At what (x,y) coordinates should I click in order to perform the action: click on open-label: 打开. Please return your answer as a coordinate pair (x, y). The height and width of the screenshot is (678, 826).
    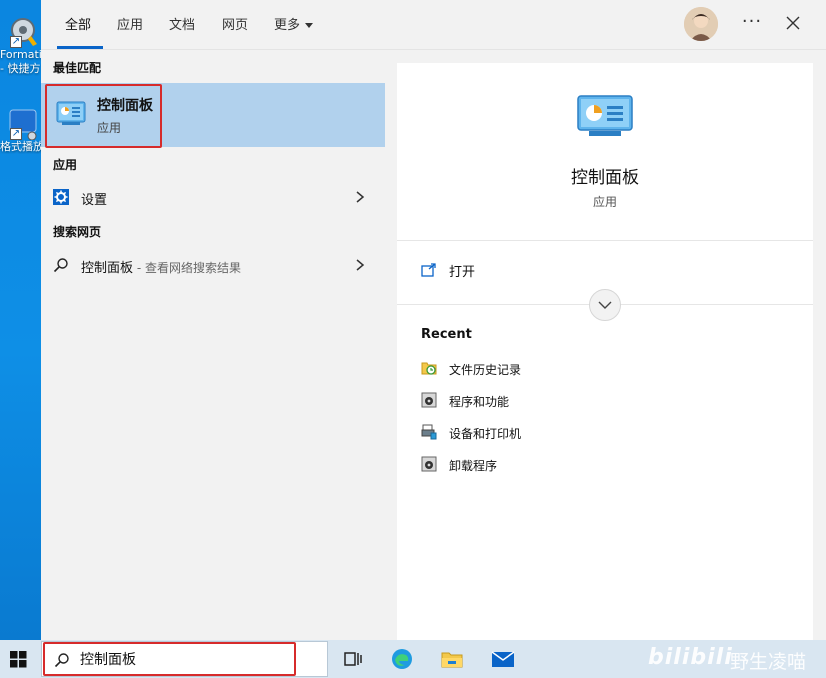
    Looking at the image, I should click on (462, 272).